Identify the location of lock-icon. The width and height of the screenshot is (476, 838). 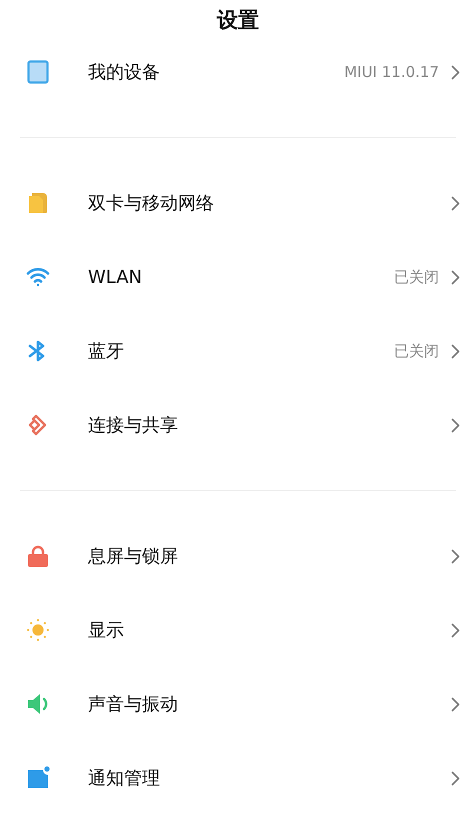
(38, 556).